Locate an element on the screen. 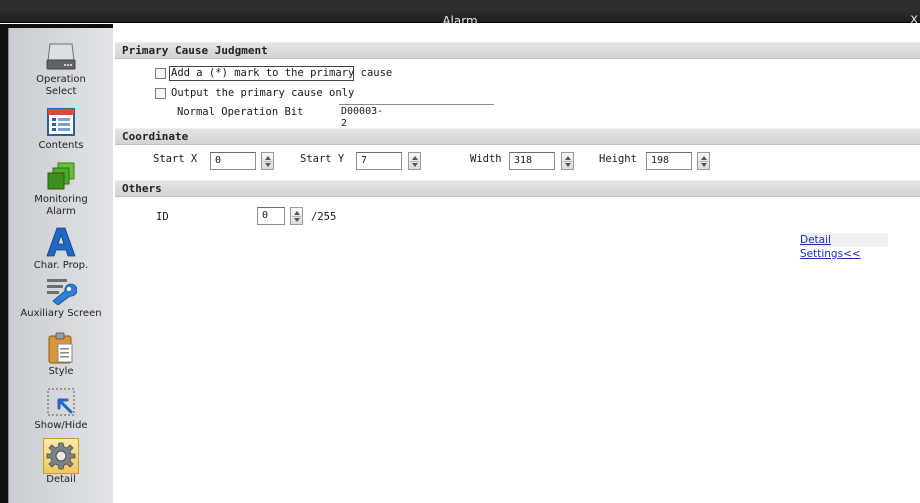 The image size is (920, 503). add-mark-checkbox is located at coordinates (160, 73).